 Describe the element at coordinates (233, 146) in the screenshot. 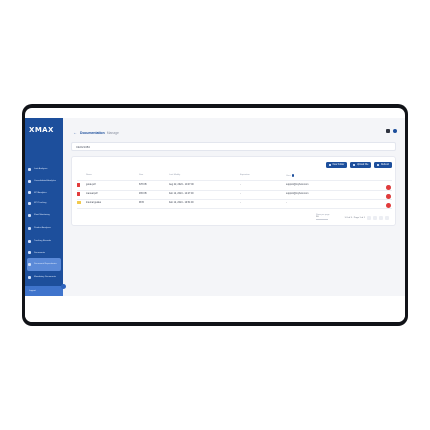

I see `folder-path-field: CEO21384` at that location.